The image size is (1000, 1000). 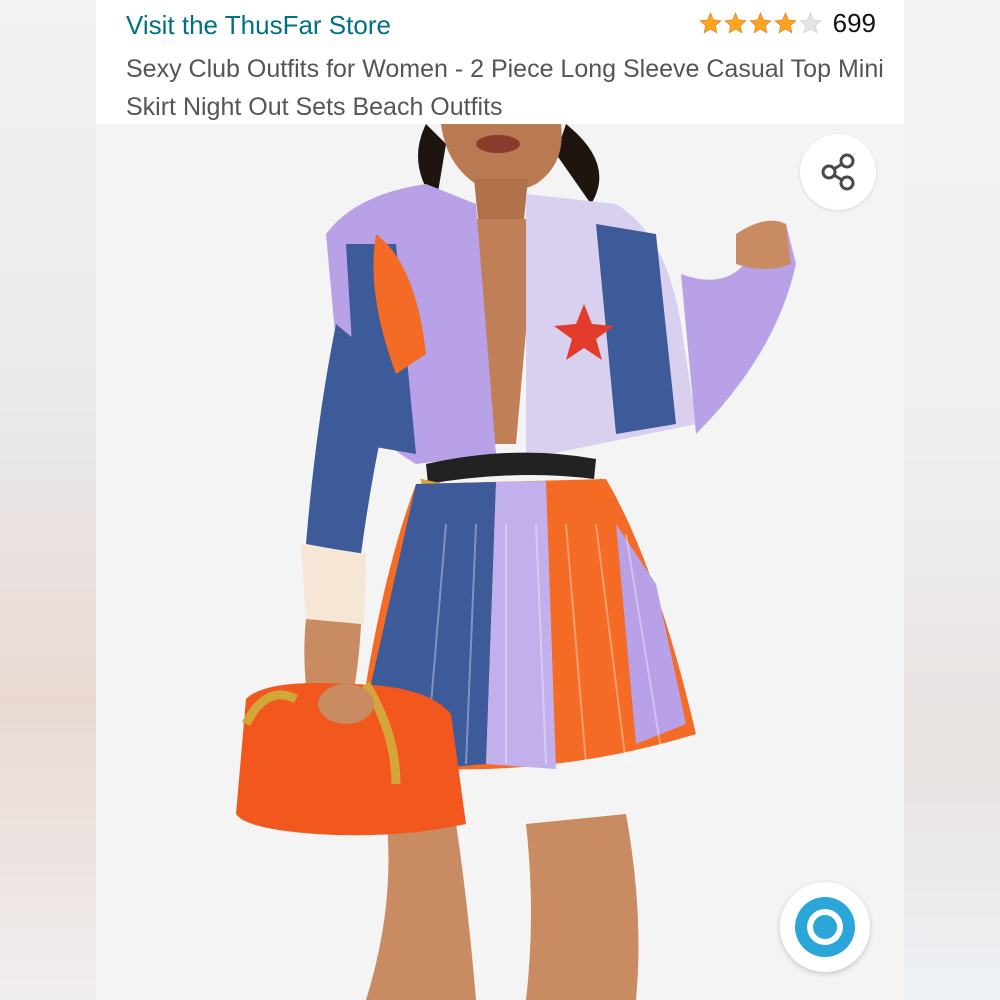 What do you see at coordinates (810, 23) in the screenshot?
I see `star-empty-icon` at bounding box center [810, 23].